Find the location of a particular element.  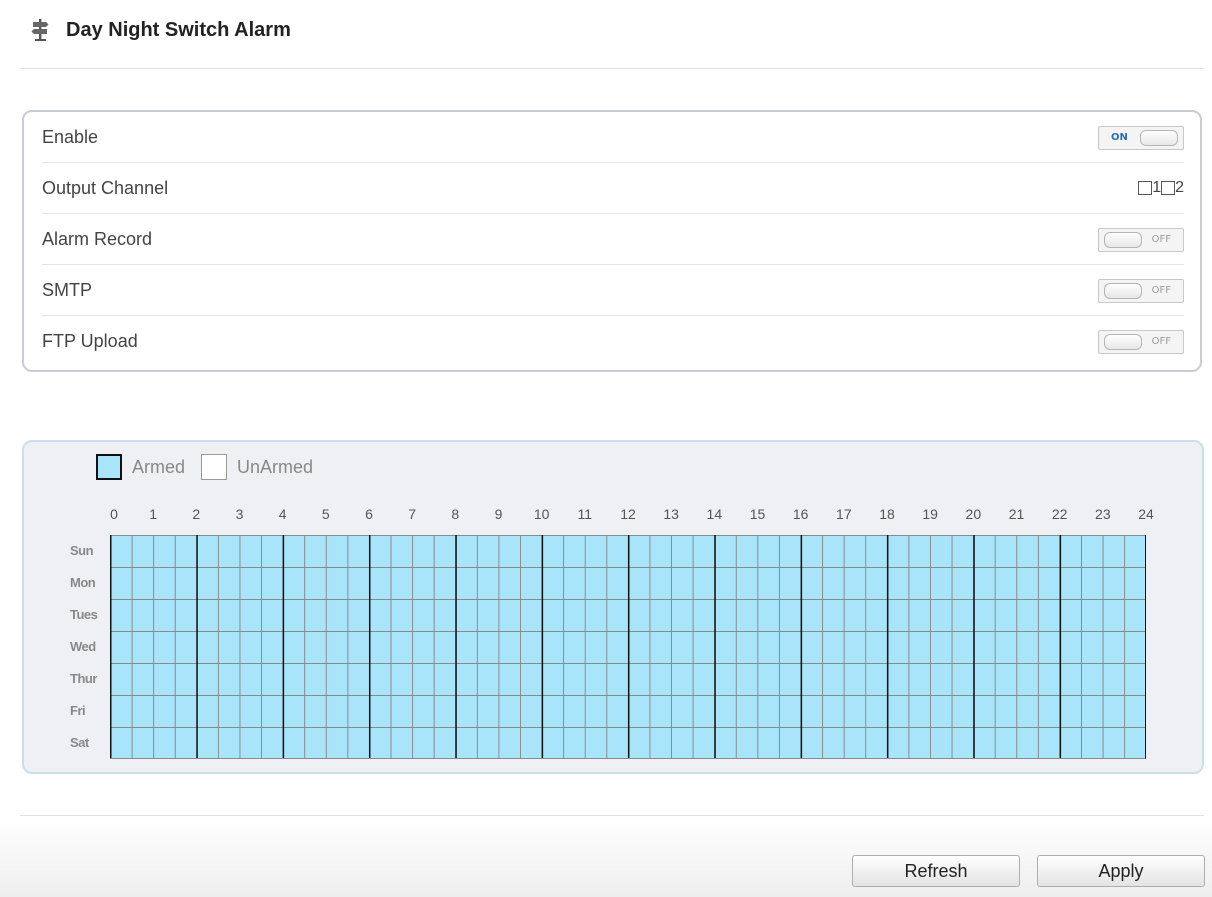

page-title: Day Night Switch Alarm is located at coordinates (178, 29).